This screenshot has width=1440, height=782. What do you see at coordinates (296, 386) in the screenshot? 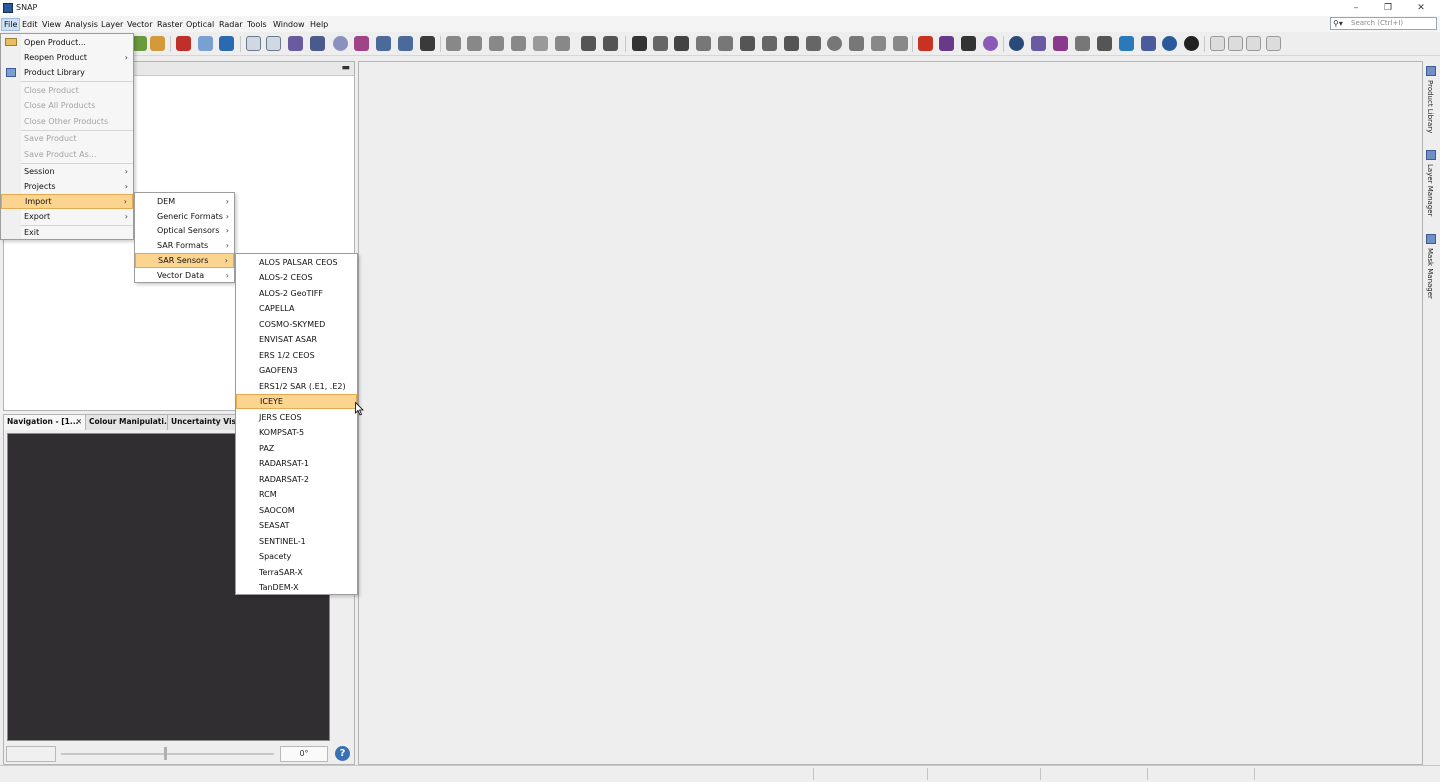
I see `menu-item-ers12-sar: ERS1/2 SAR (.E1, .E2)` at bounding box center [296, 386].